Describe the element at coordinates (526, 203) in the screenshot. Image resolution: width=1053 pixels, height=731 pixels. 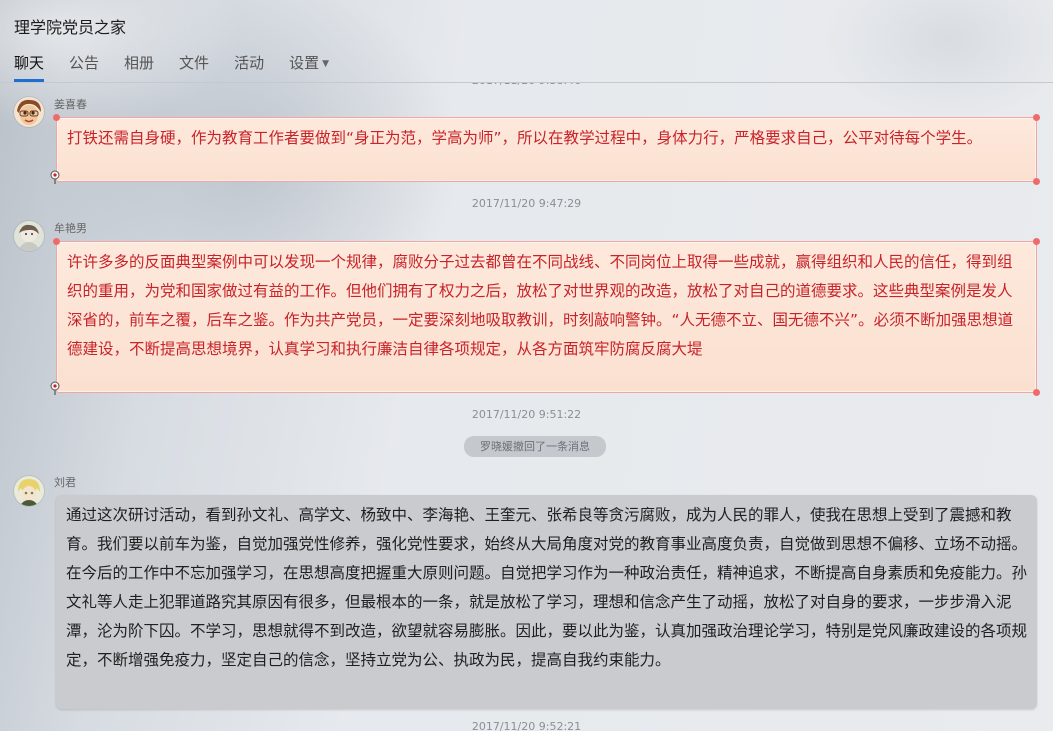
I see `timestamp: 2017/11/20 9:47:29` at that location.